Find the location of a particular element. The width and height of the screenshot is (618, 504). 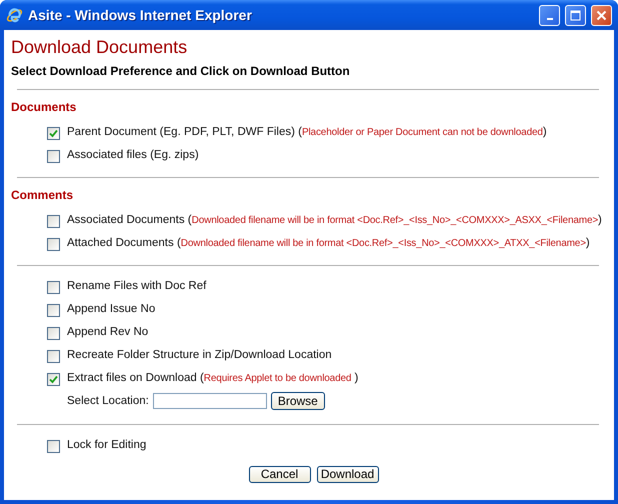

maximize-button is located at coordinates (575, 15).